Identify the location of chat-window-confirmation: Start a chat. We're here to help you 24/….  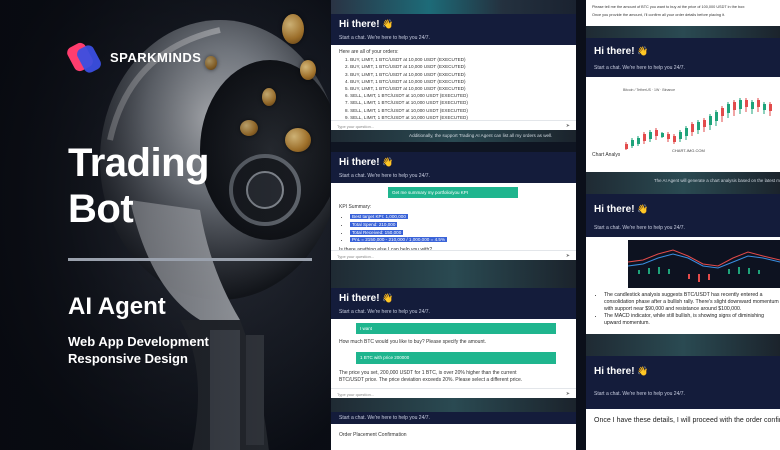
(453, 431).